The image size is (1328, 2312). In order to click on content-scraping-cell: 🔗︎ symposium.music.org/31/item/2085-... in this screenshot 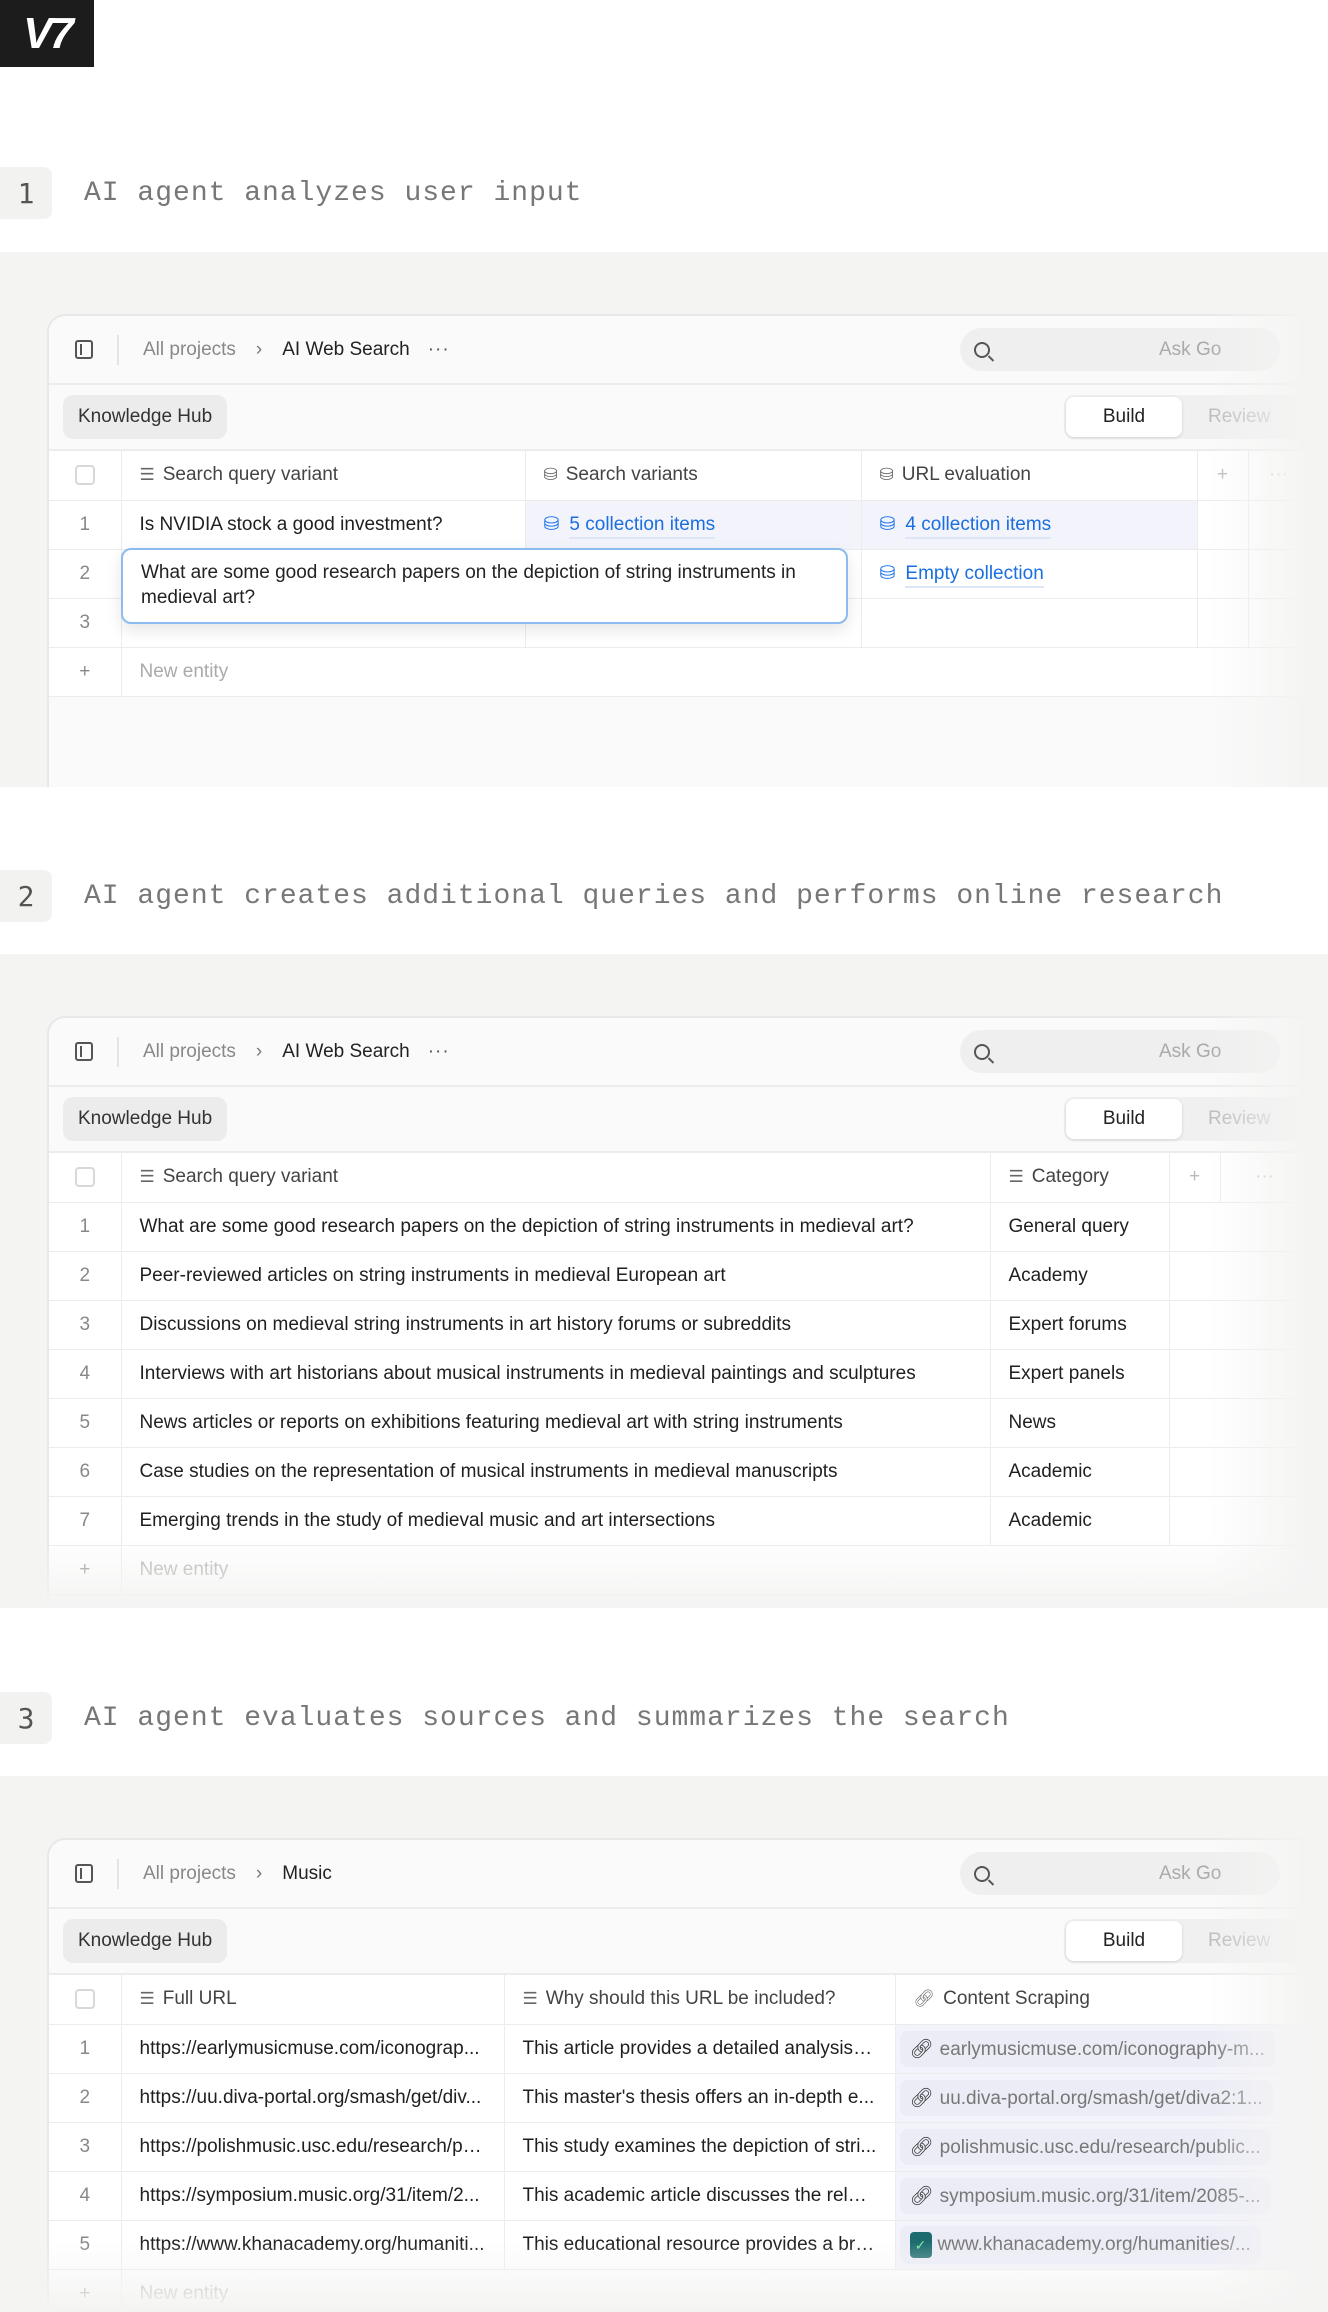, I will do `click(1102, 2196)`.